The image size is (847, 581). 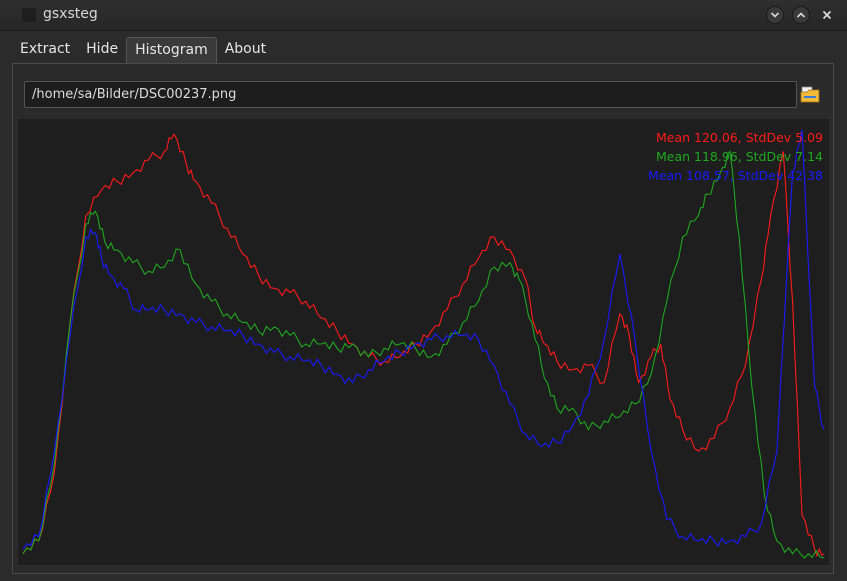 What do you see at coordinates (171, 50) in the screenshot?
I see `tab-histogram: Histogram` at bounding box center [171, 50].